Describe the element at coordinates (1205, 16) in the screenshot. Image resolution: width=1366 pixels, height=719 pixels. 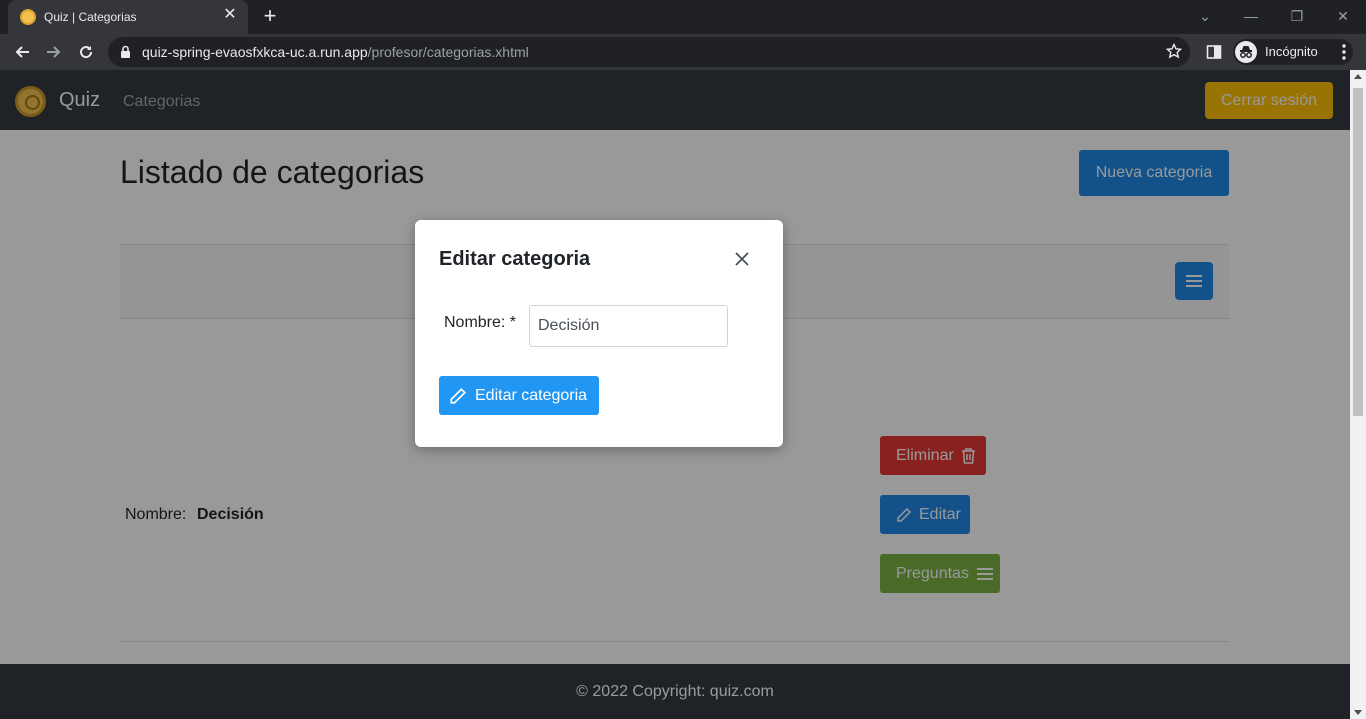
I see `tab-search-icon: ⌄` at that location.